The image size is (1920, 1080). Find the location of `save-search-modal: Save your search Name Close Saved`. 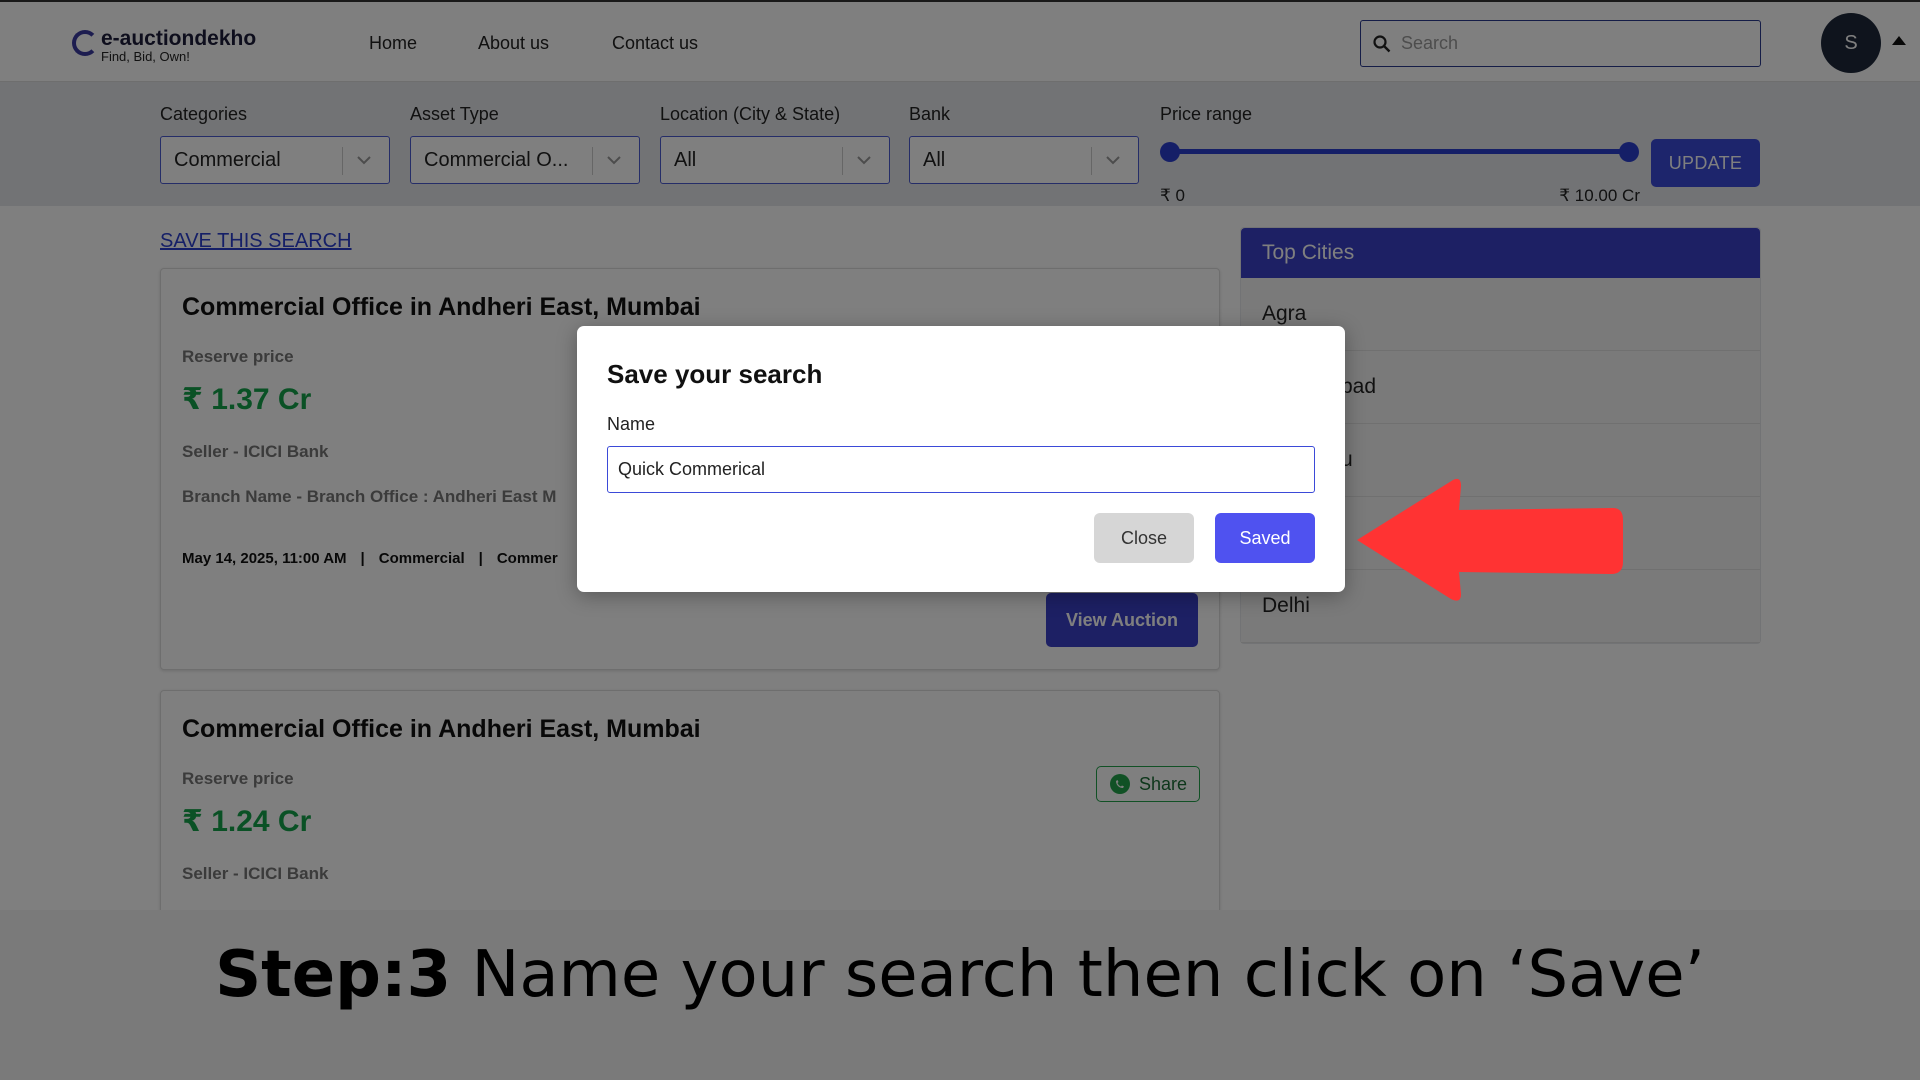

save-search-modal: Save your search Name Close Saved is located at coordinates (961, 459).